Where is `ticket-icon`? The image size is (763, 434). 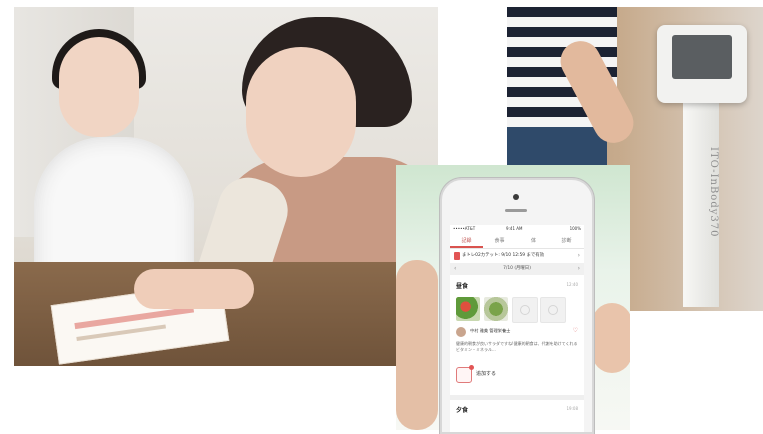 ticket-icon is located at coordinates (457, 256).